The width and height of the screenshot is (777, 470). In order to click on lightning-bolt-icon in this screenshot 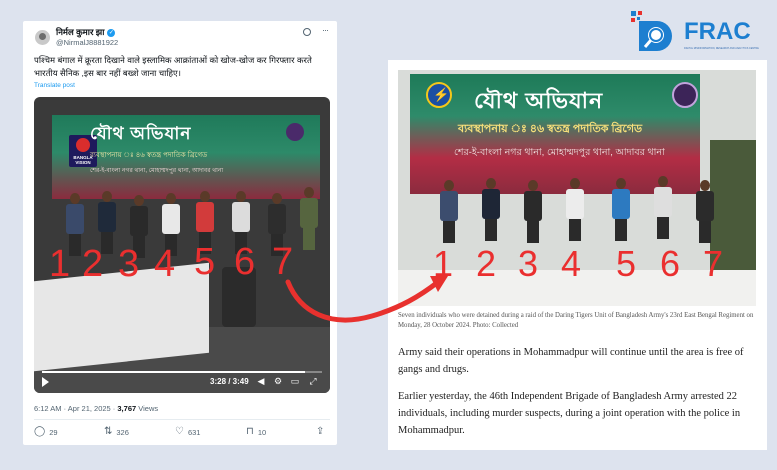, I will do `click(439, 95)`.